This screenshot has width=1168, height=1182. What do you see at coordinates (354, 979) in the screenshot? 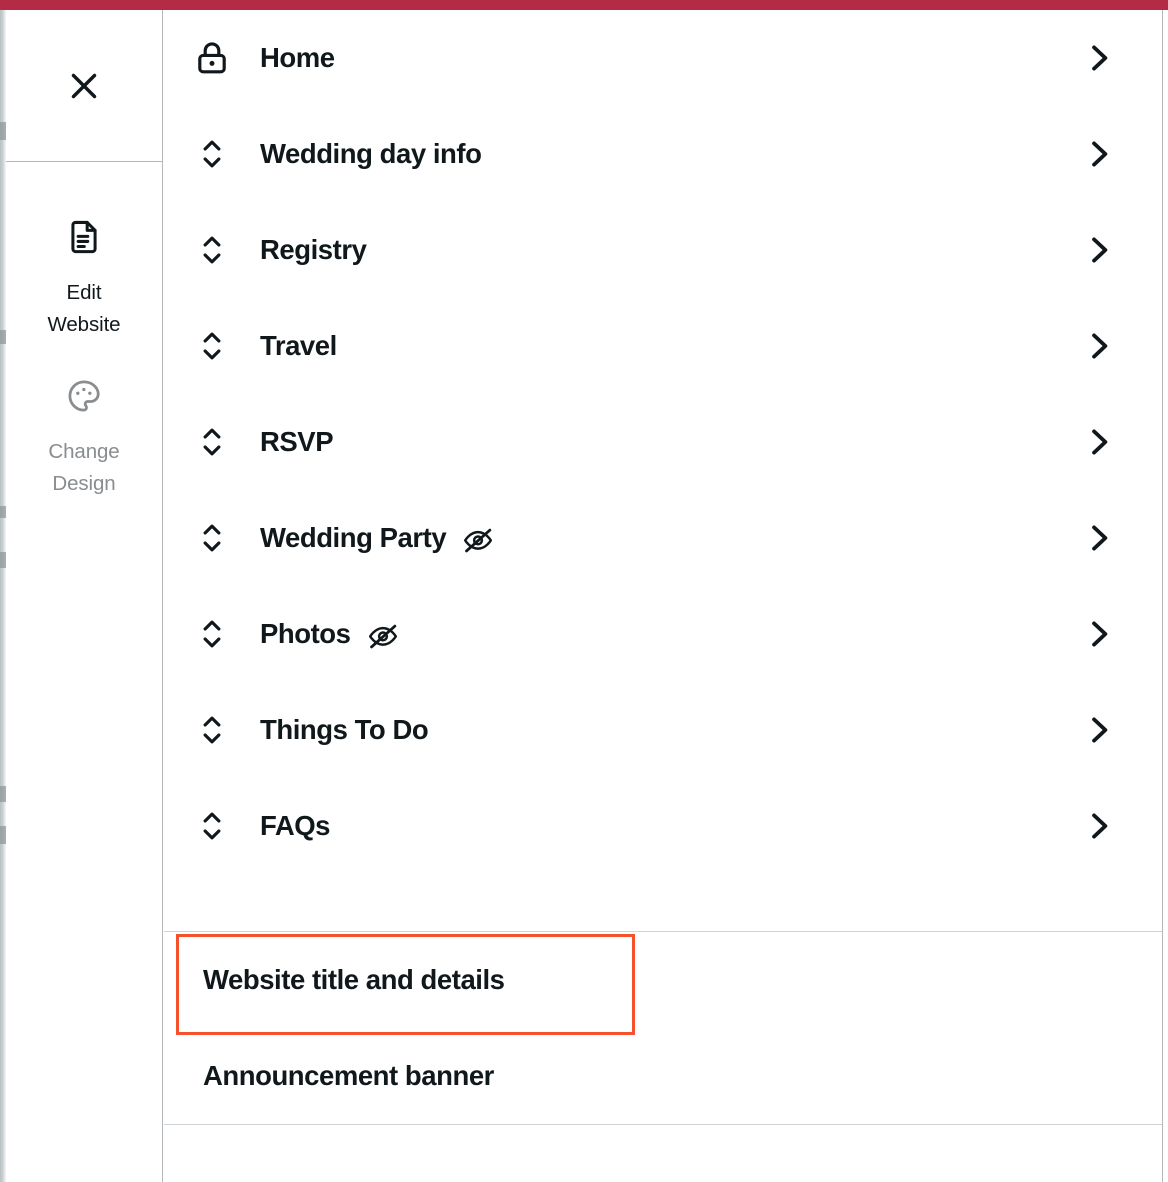
I see `settings-row-label: Website title and details` at bounding box center [354, 979].